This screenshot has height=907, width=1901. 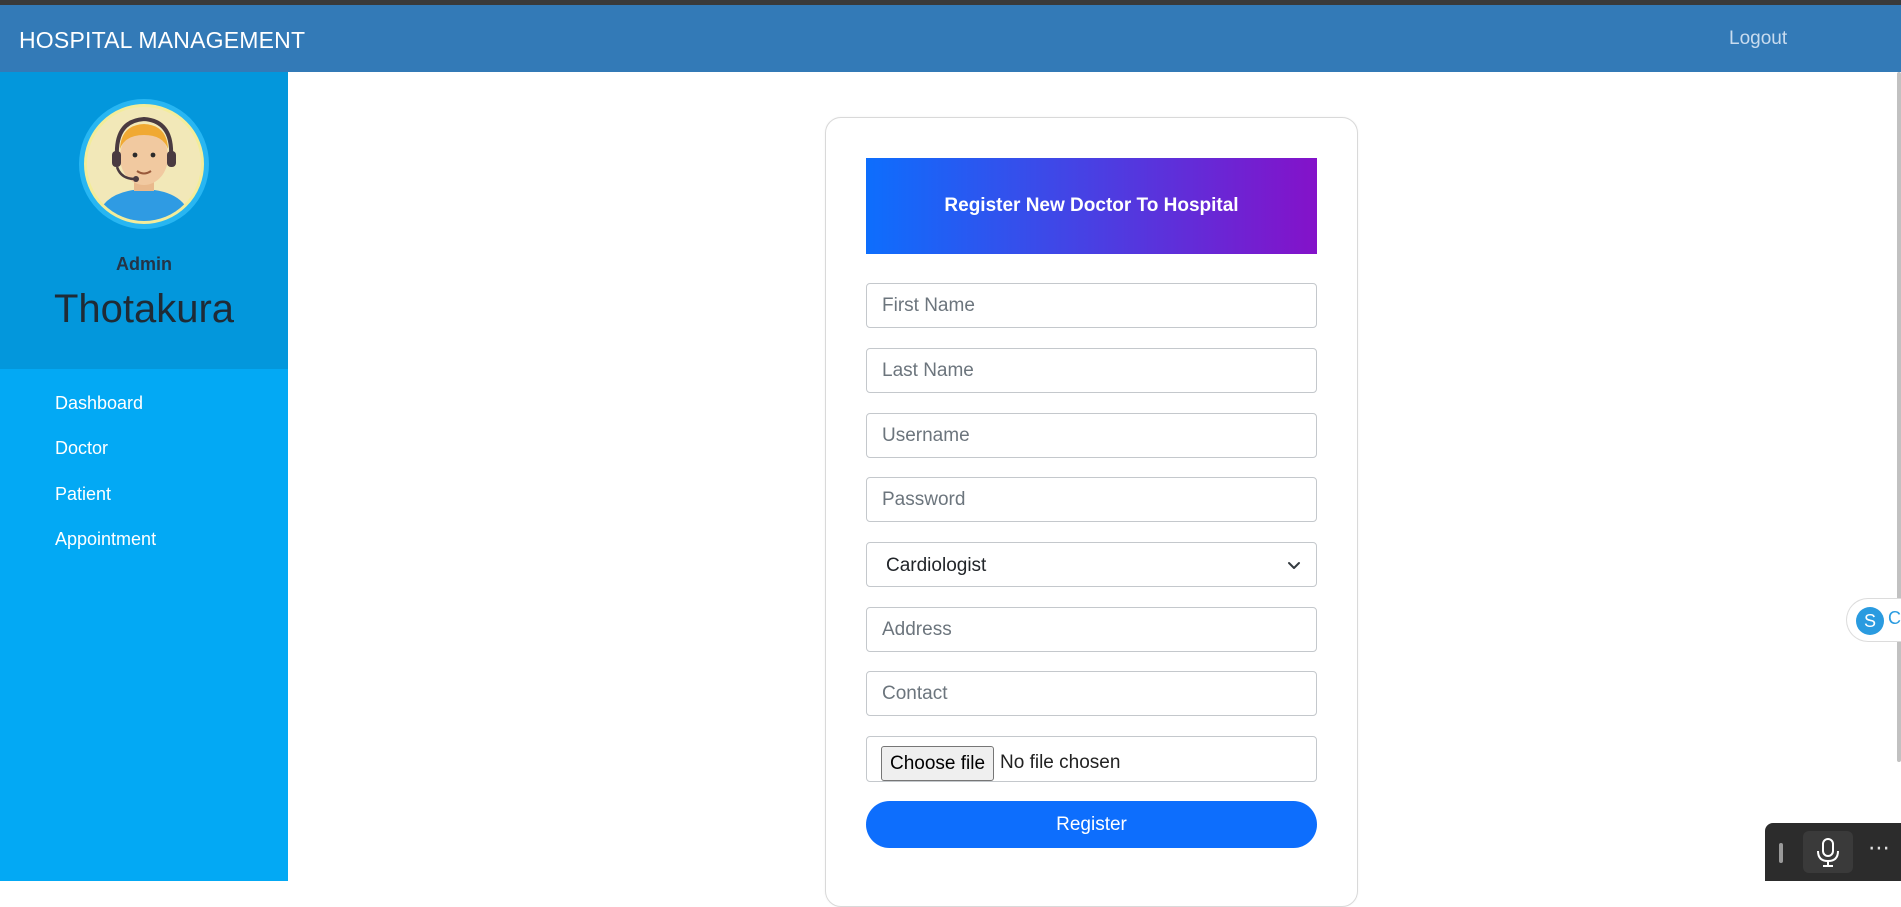 What do you see at coordinates (144, 168) in the screenshot?
I see `operator-headset-avatar-icon` at bounding box center [144, 168].